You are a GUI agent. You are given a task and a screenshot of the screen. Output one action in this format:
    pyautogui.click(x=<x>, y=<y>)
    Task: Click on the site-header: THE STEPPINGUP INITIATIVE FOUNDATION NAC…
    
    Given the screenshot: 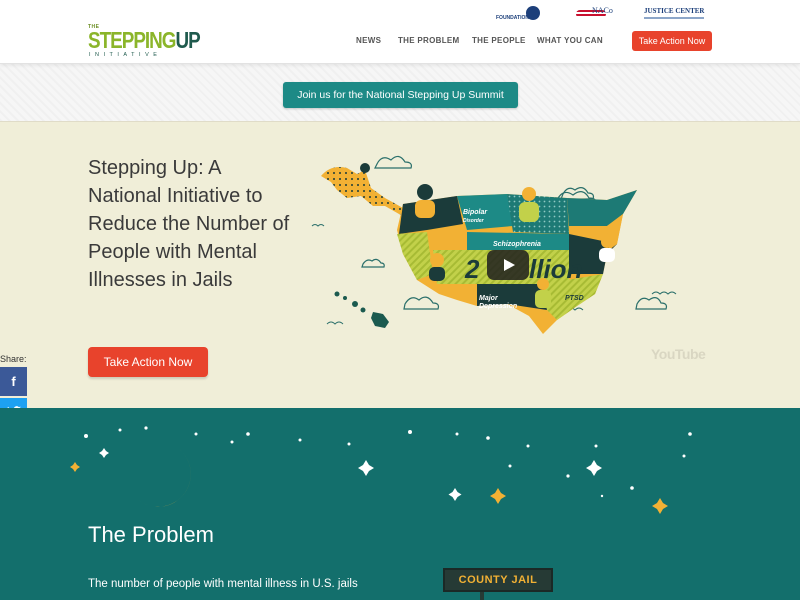 What is the action you would take?
    pyautogui.click(x=400, y=32)
    